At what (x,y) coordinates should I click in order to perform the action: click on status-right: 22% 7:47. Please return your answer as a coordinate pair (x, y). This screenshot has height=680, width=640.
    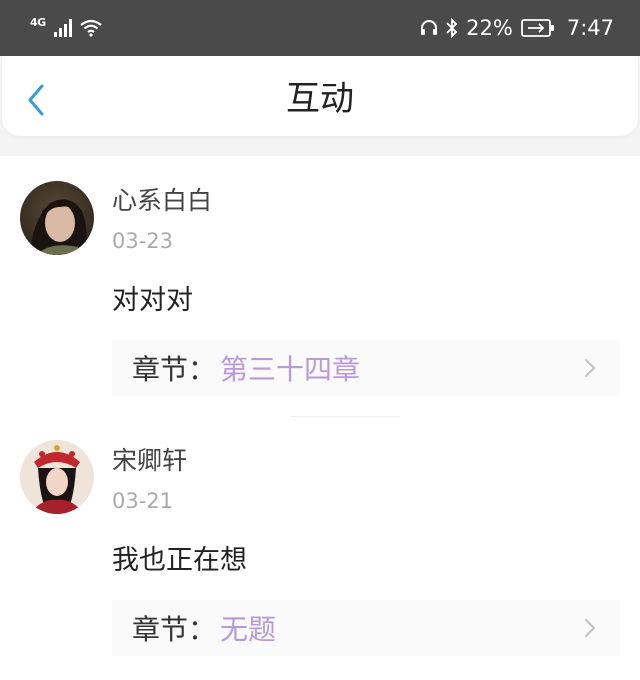
    Looking at the image, I should click on (517, 28).